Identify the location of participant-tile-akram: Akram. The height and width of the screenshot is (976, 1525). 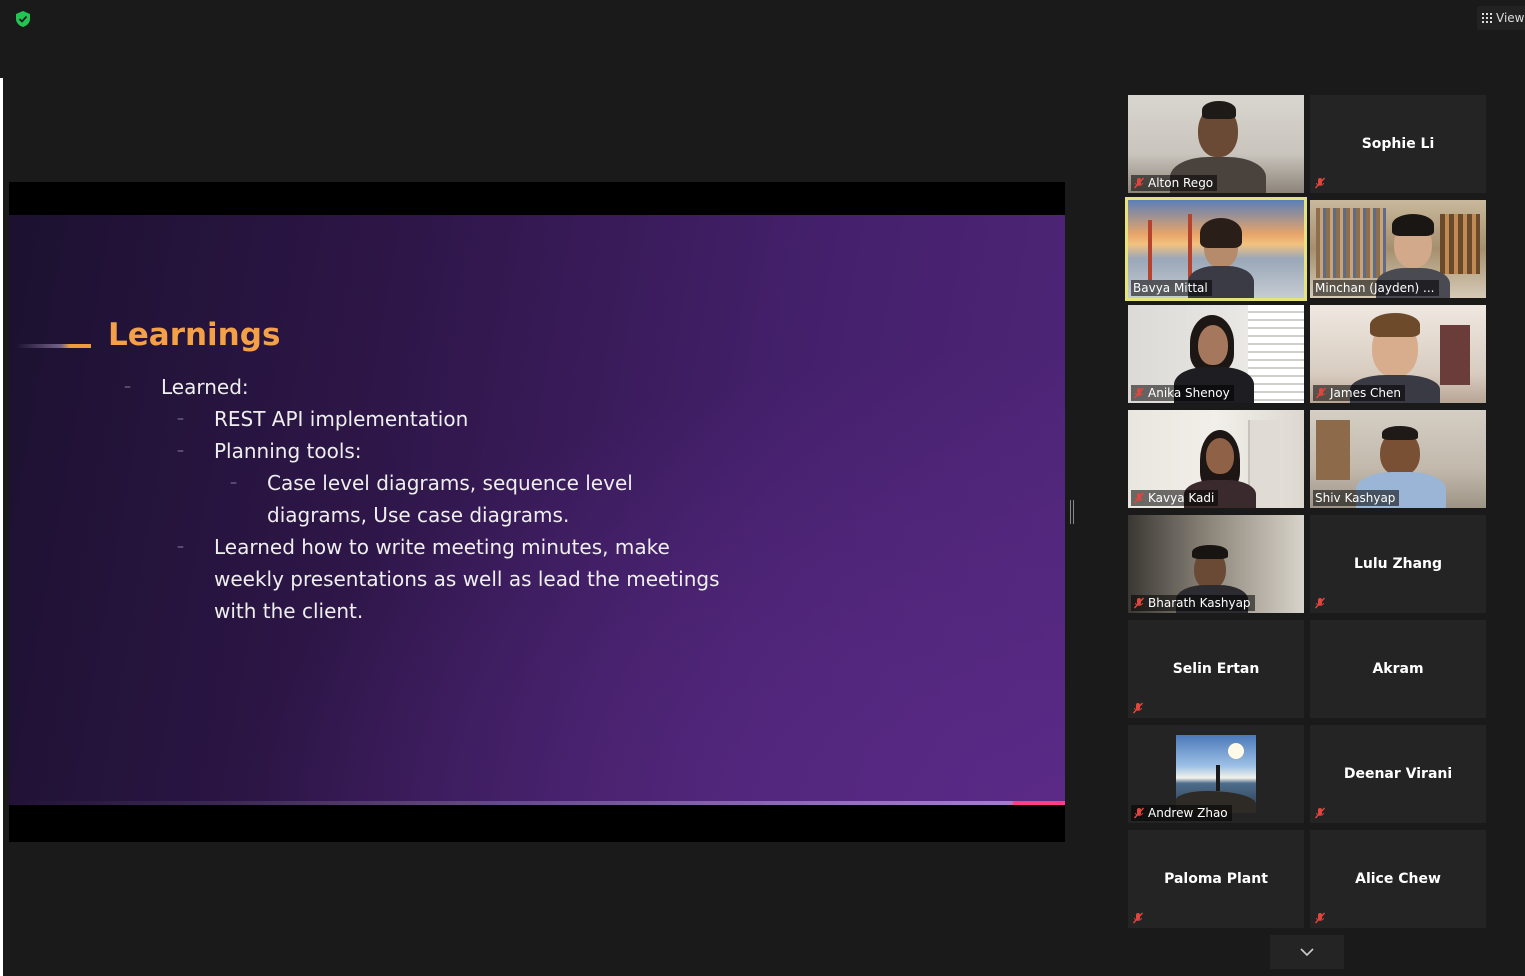
(1398, 669).